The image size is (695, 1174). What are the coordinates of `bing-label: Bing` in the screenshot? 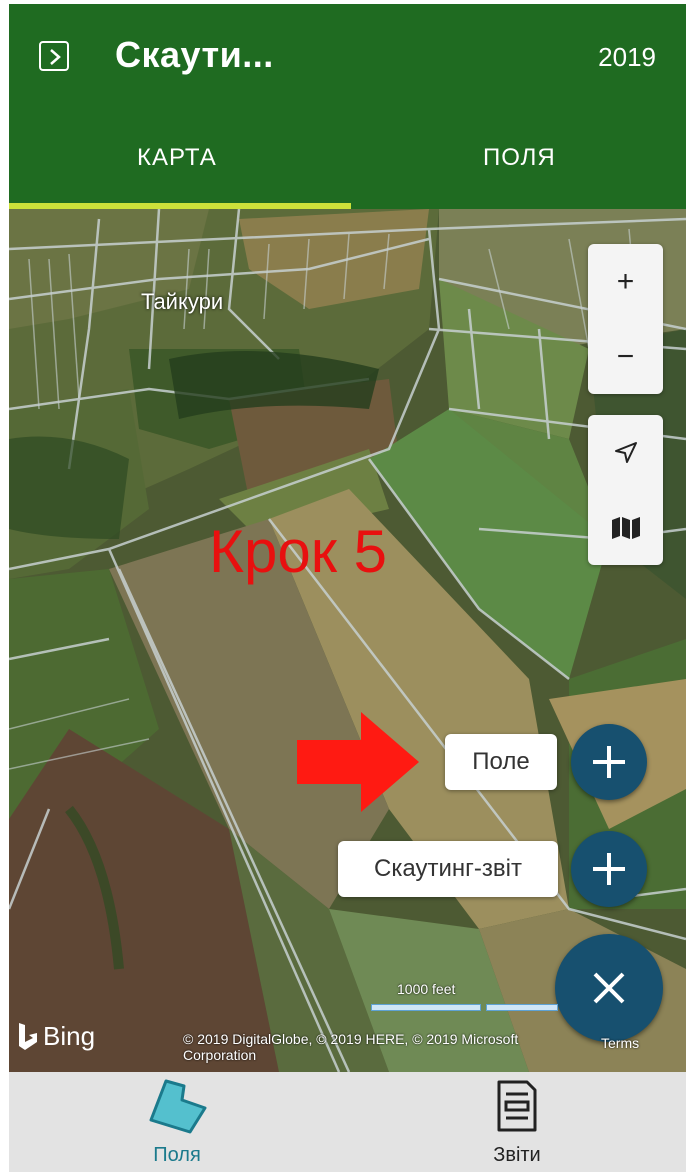 It's located at (69, 1036).